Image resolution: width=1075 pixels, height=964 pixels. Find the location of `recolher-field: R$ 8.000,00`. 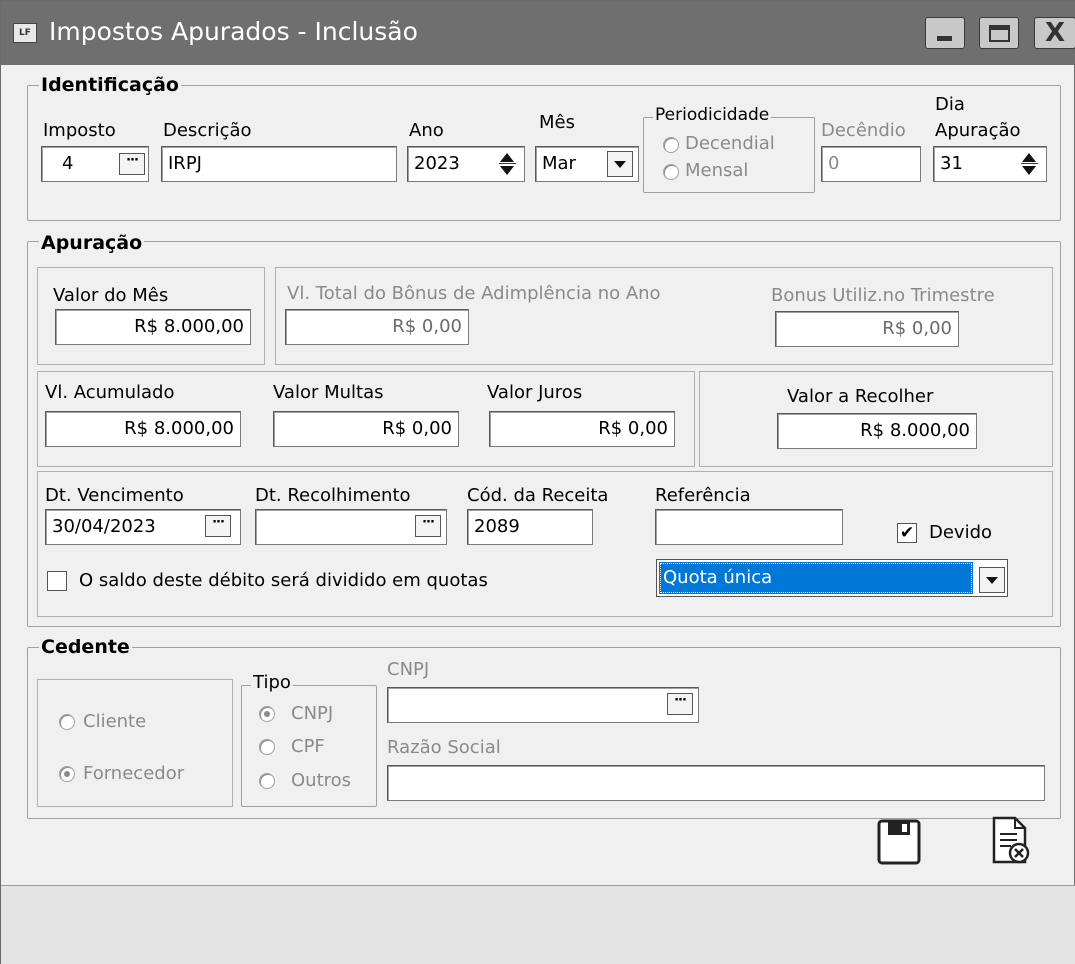

recolher-field: R$ 8.000,00 is located at coordinates (877, 431).